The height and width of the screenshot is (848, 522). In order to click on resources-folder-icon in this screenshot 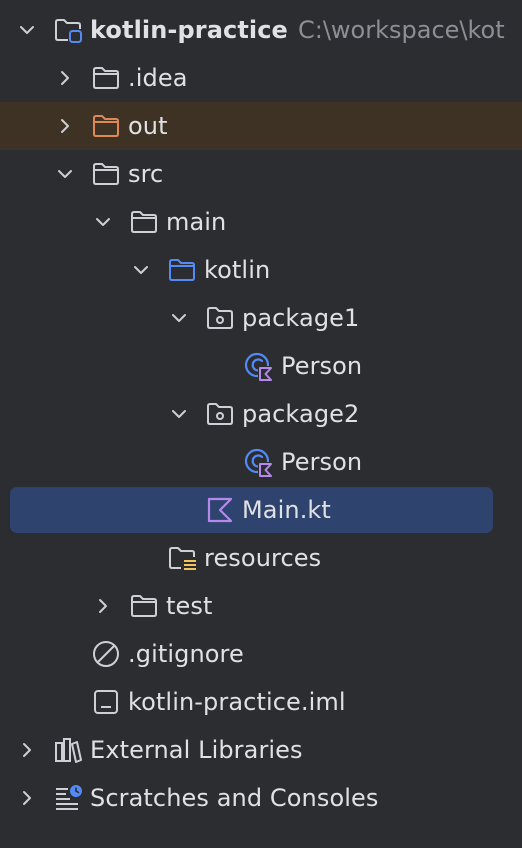, I will do `click(182, 558)`.